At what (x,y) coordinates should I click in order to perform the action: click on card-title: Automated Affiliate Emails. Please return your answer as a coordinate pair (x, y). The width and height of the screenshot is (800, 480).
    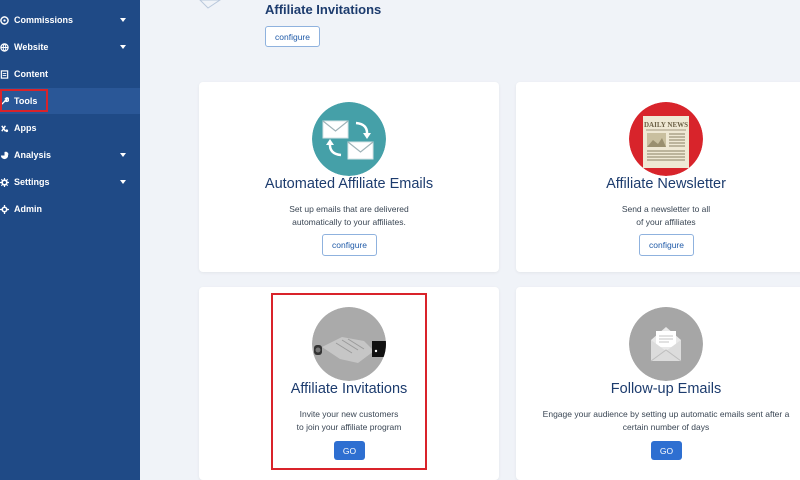
    Looking at the image, I should click on (349, 184).